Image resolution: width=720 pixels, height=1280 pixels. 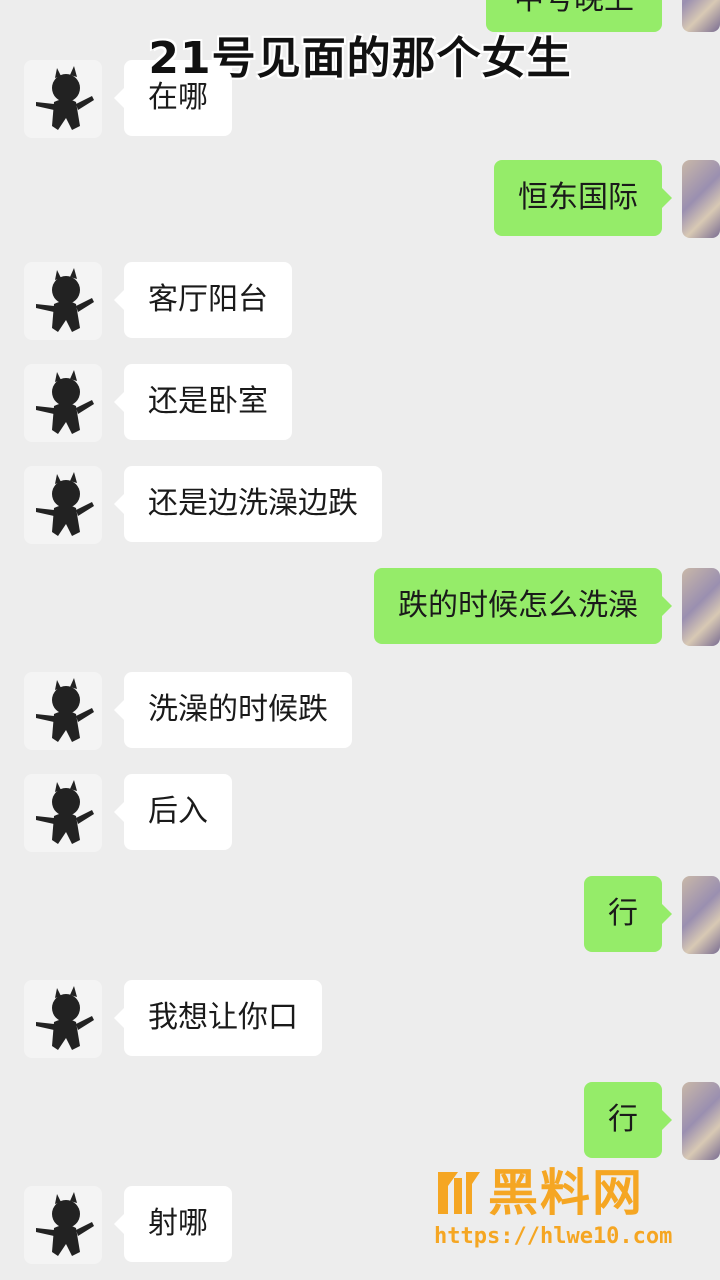 I want to click on watermark-logo-icon, so click(x=459, y=1193).